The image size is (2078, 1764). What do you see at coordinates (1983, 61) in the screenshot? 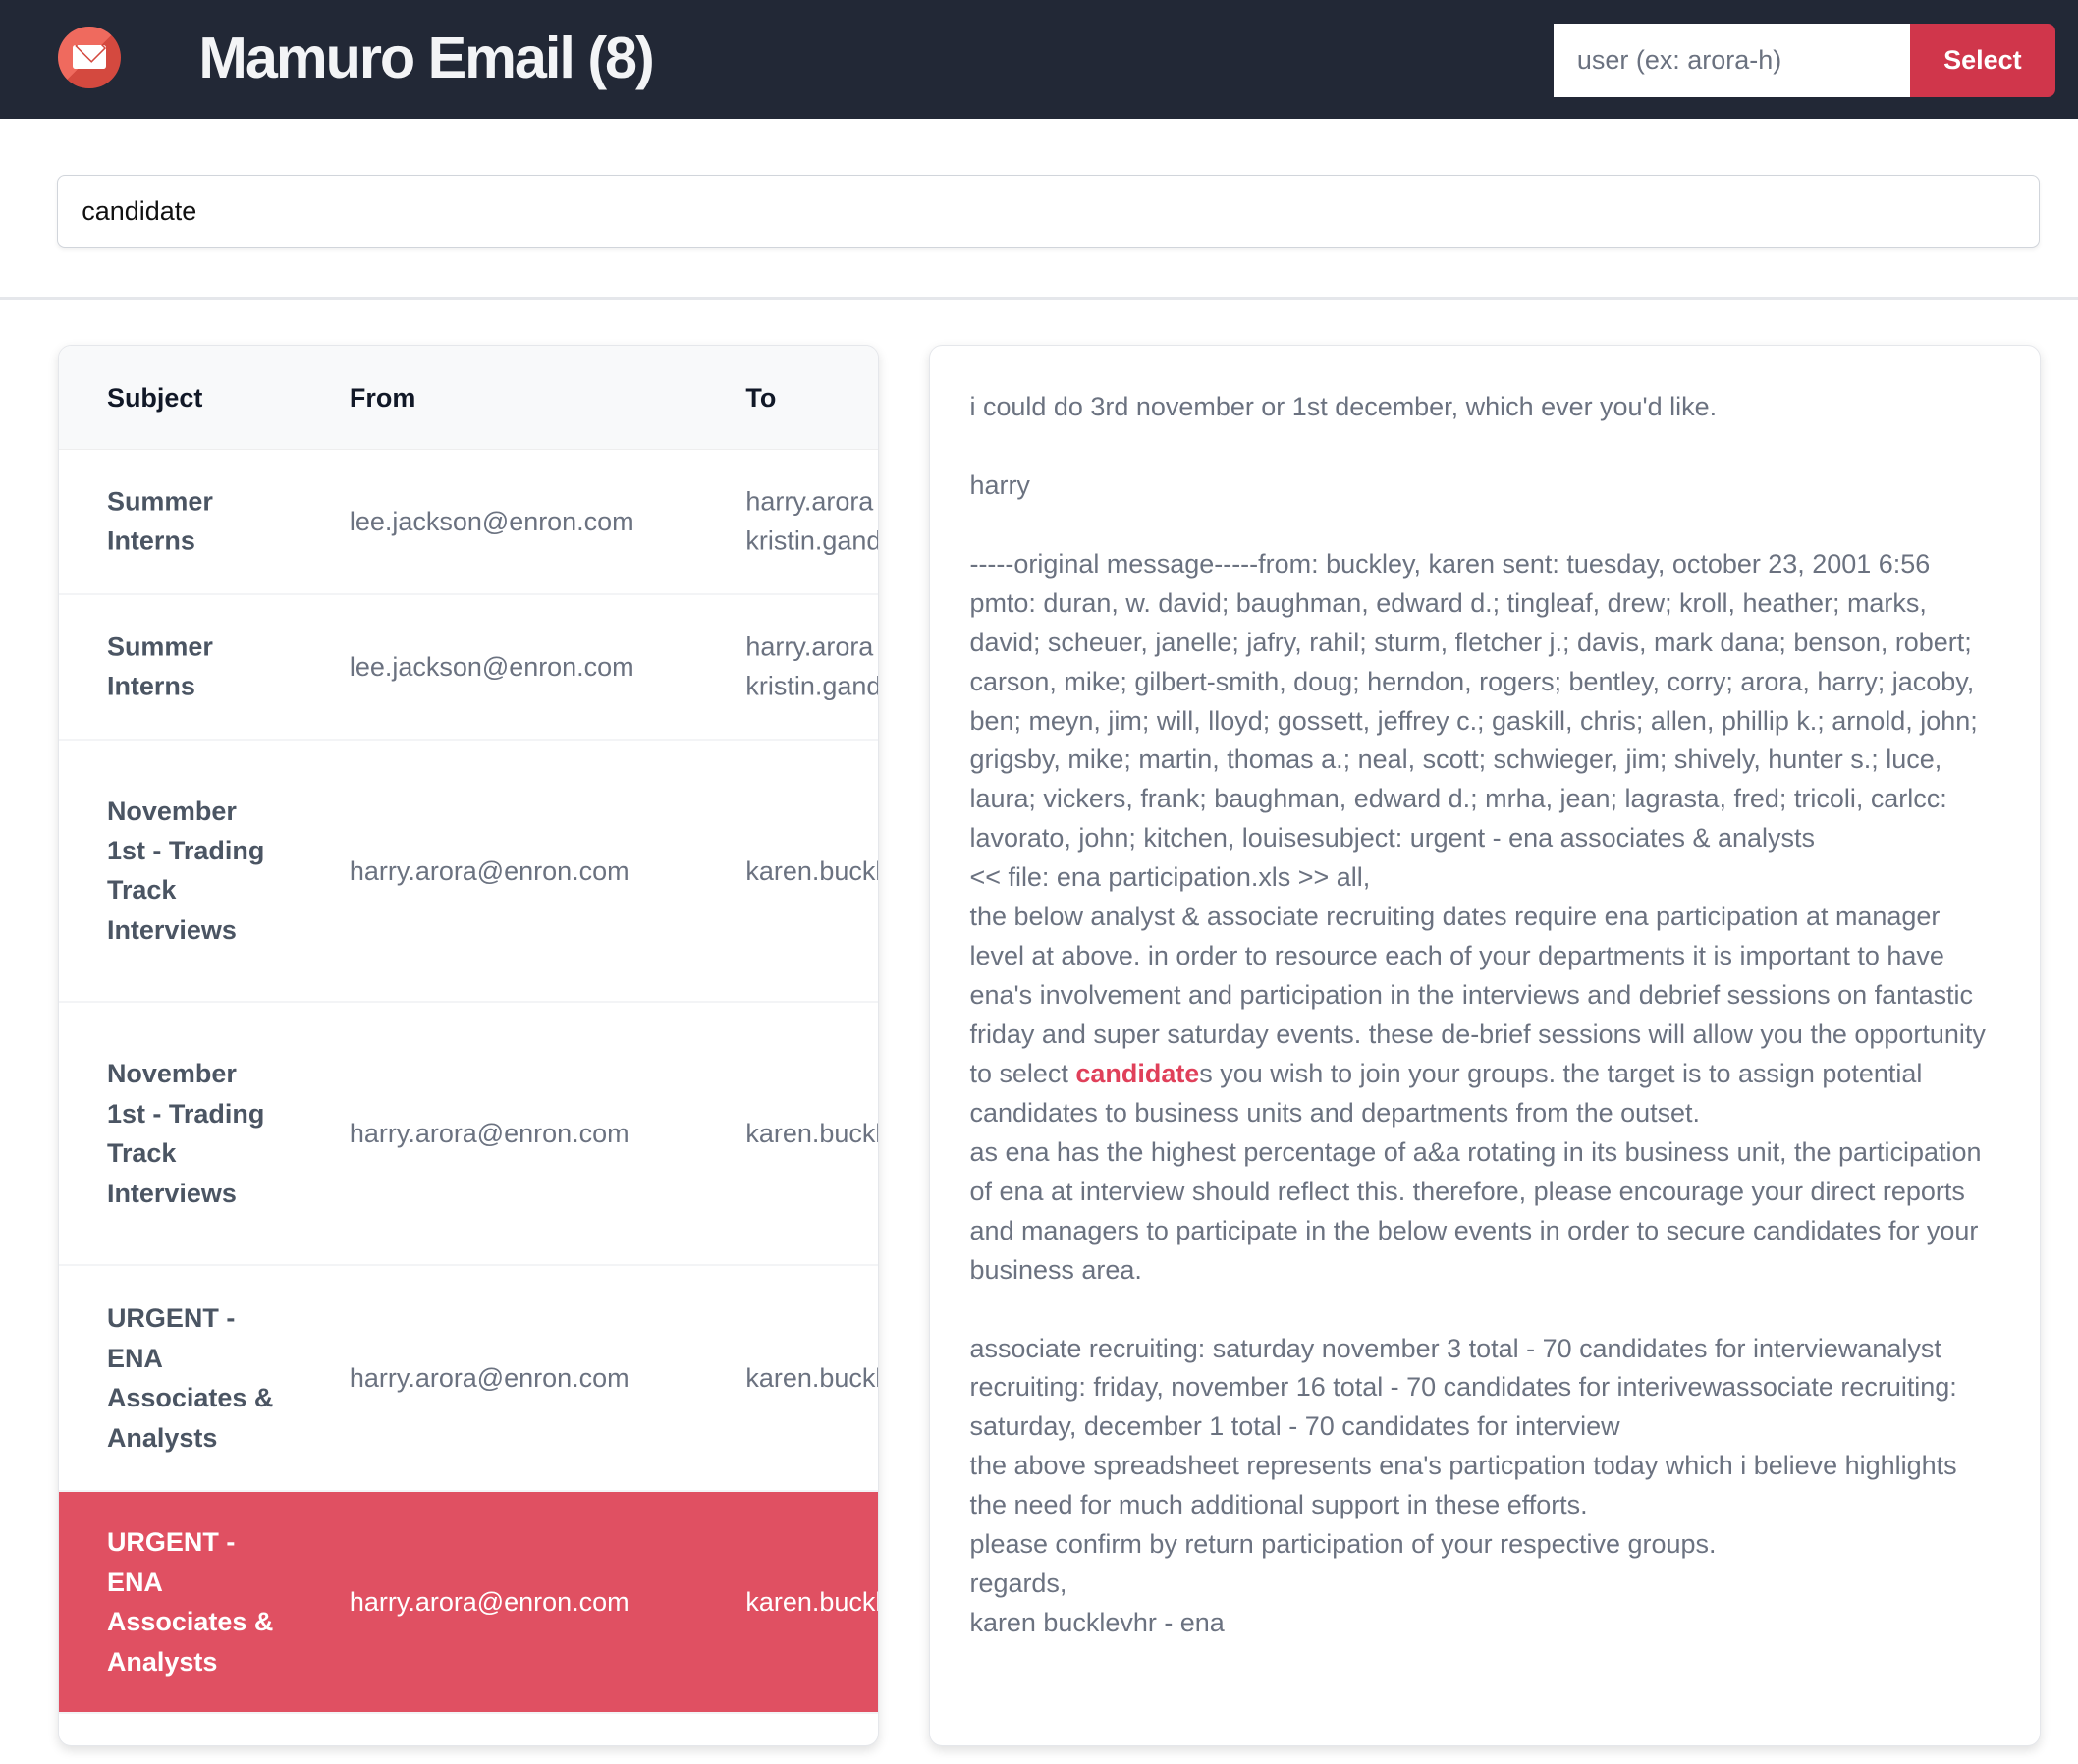
I see `select-button: Select` at bounding box center [1983, 61].